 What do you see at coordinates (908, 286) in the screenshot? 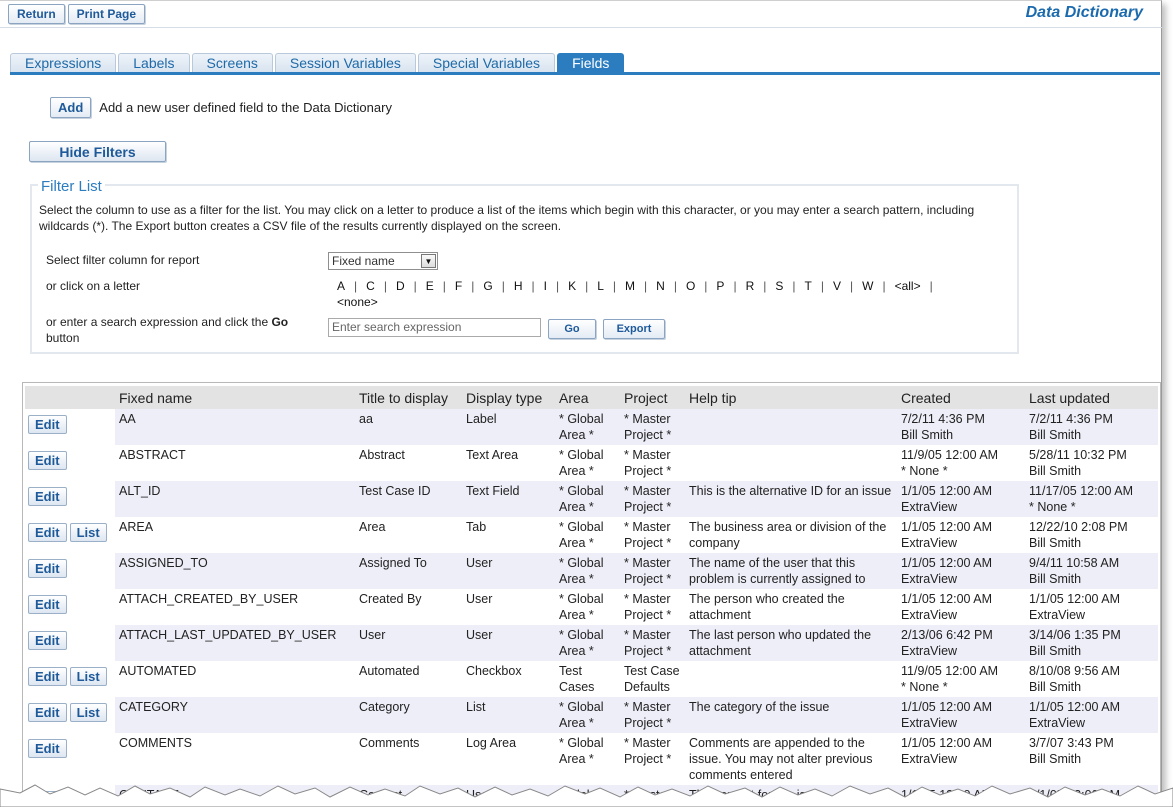
I see `letter-link-all: <all>` at bounding box center [908, 286].